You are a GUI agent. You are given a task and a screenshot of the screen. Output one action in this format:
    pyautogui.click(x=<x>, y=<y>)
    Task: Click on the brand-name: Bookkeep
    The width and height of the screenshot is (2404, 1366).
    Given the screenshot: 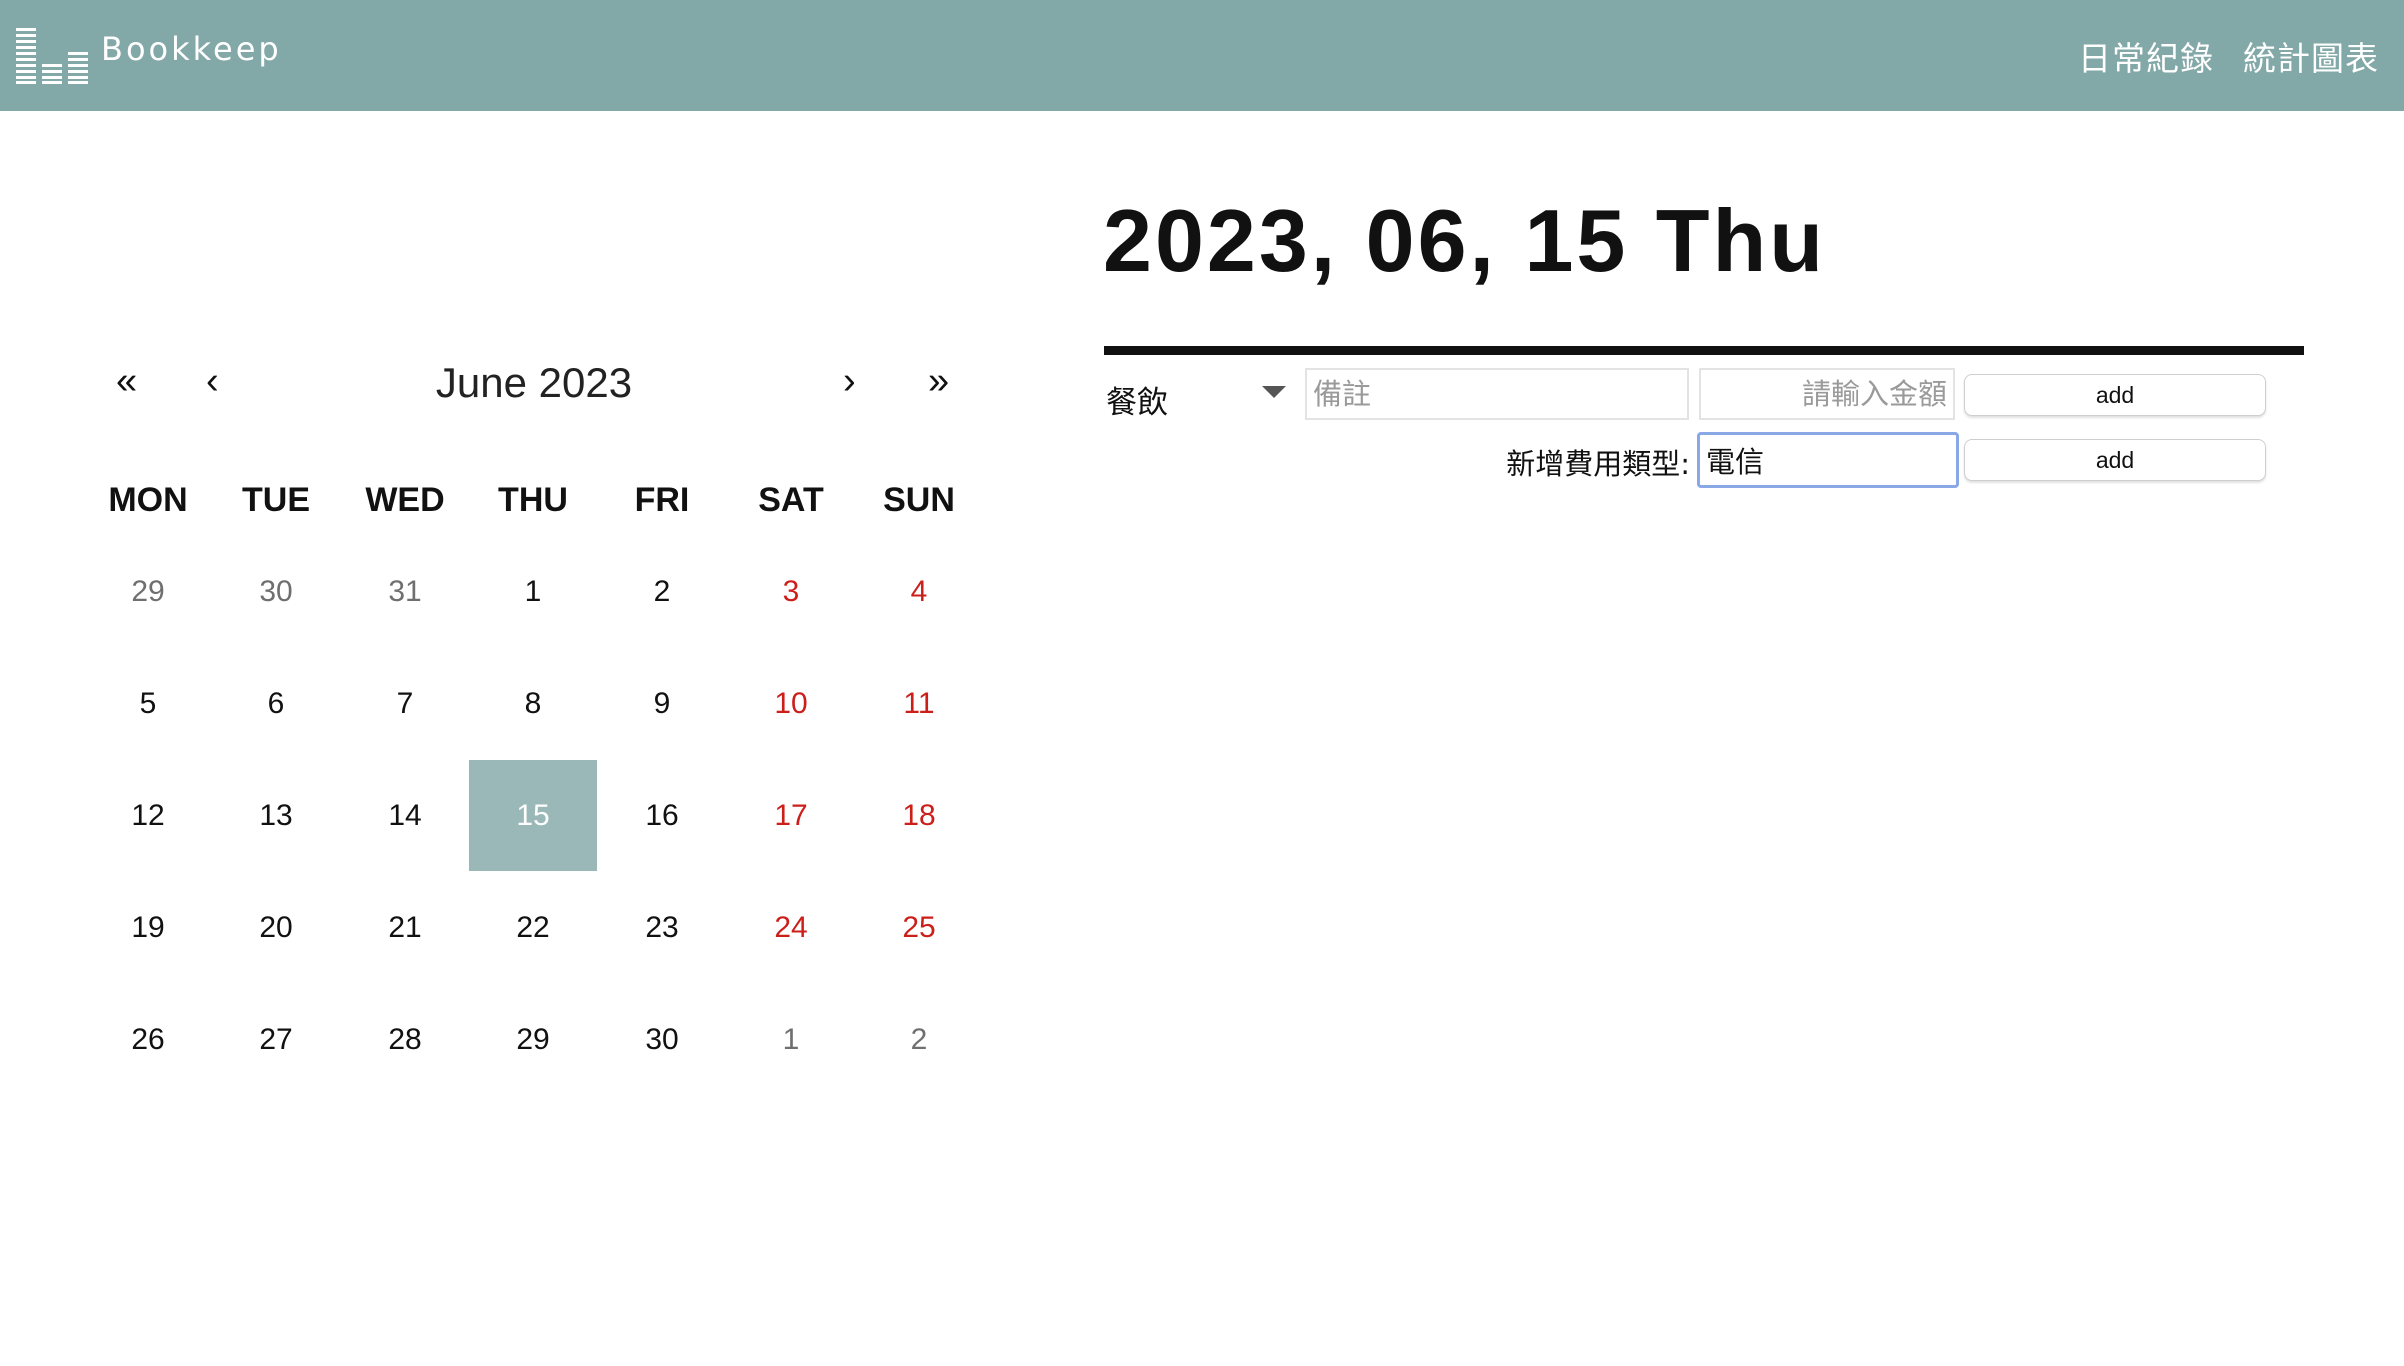 What is the action you would take?
    pyautogui.click(x=191, y=49)
    